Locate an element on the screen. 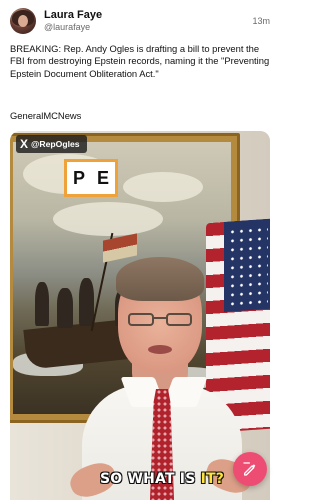  video-caption: SO WHAT IS IT? is located at coordinates (162, 479).